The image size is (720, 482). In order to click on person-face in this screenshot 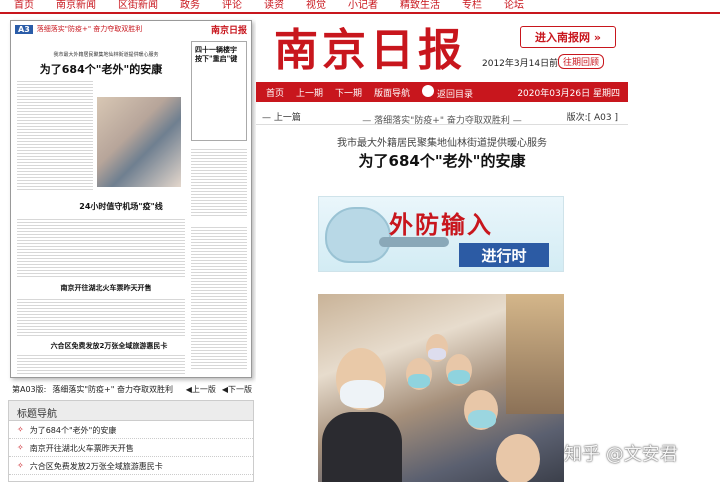, I will do `click(518, 458)`.